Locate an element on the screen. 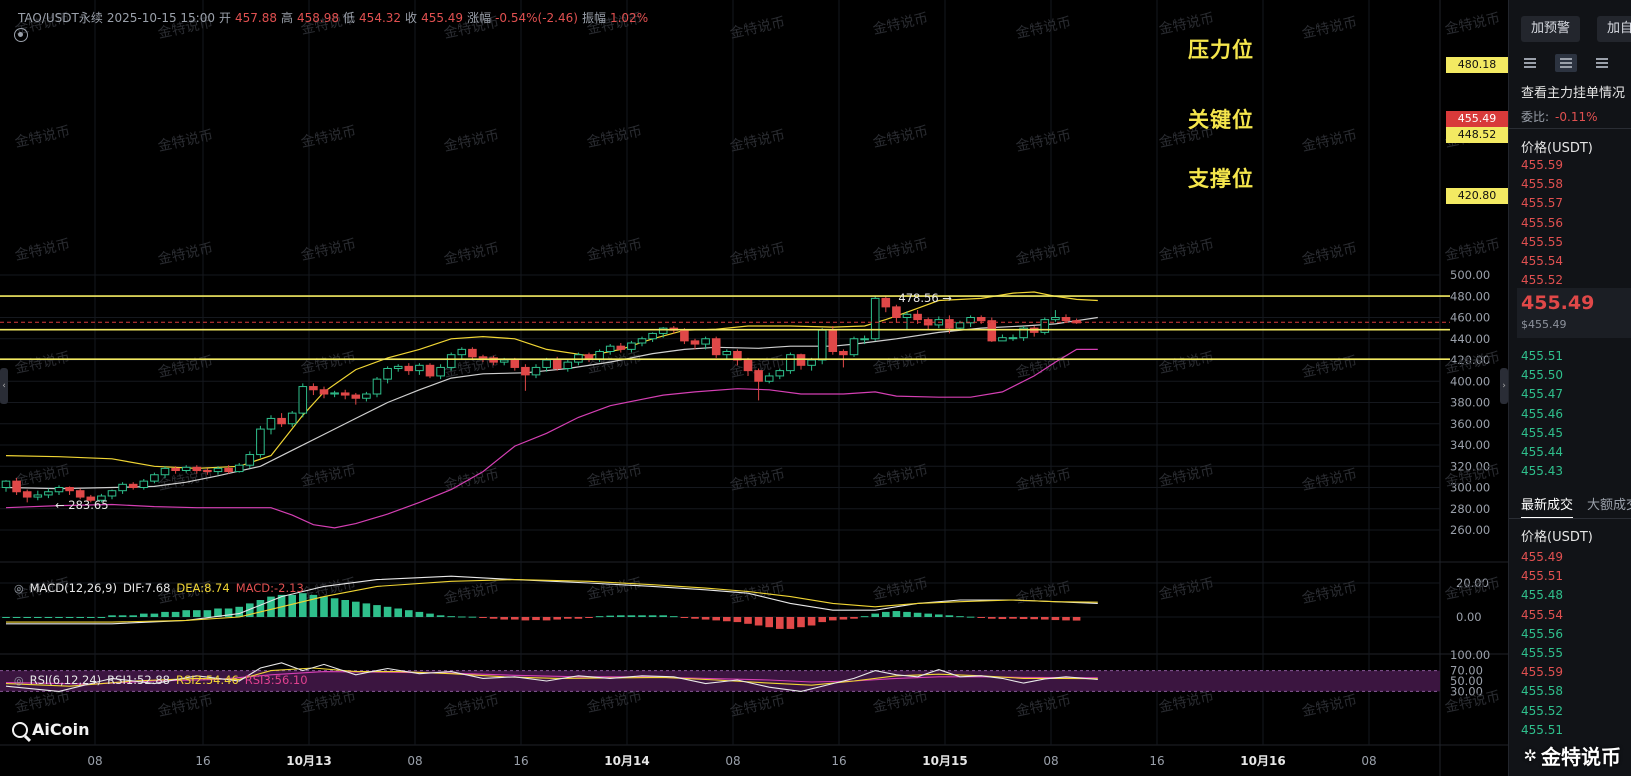 This screenshot has width=1631, height=776. macd-name: MACD(12,26,9) is located at coordinates (73, 588).